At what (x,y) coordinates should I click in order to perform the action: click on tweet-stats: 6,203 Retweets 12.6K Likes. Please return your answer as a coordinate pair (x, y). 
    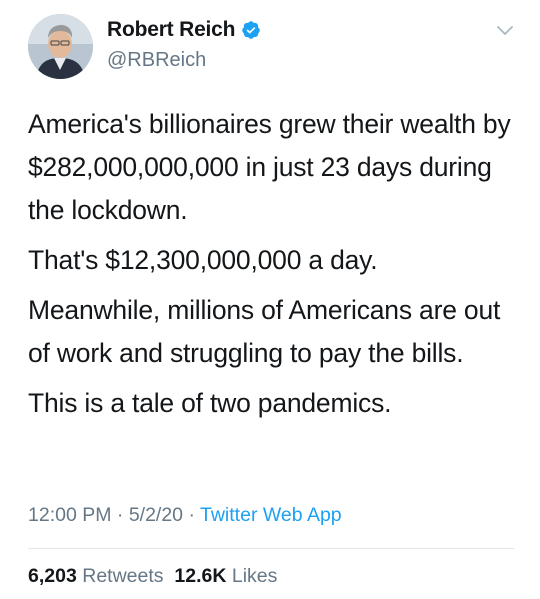
    Looking at the image, I should click on (152, 576).